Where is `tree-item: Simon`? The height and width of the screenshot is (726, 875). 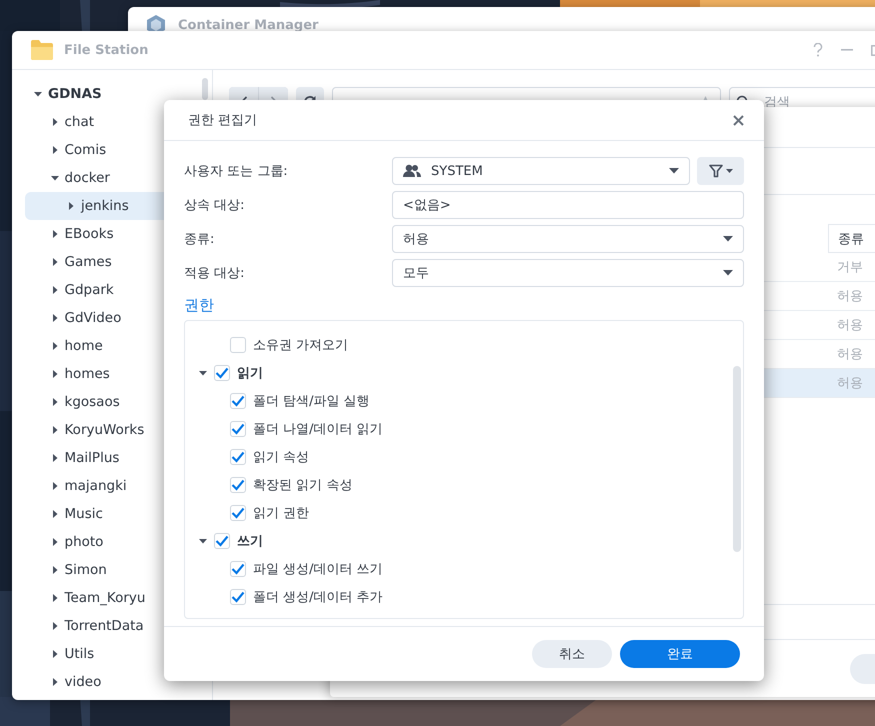
tree-item: Simon is located at coordinates (112, 570).